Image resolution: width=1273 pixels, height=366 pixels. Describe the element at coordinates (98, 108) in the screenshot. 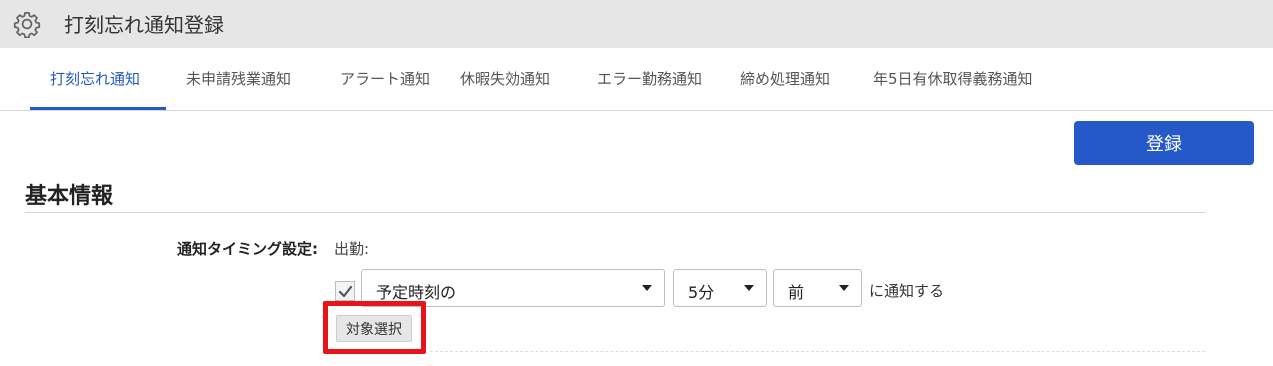

I see `active-tab-indicator` at that location.